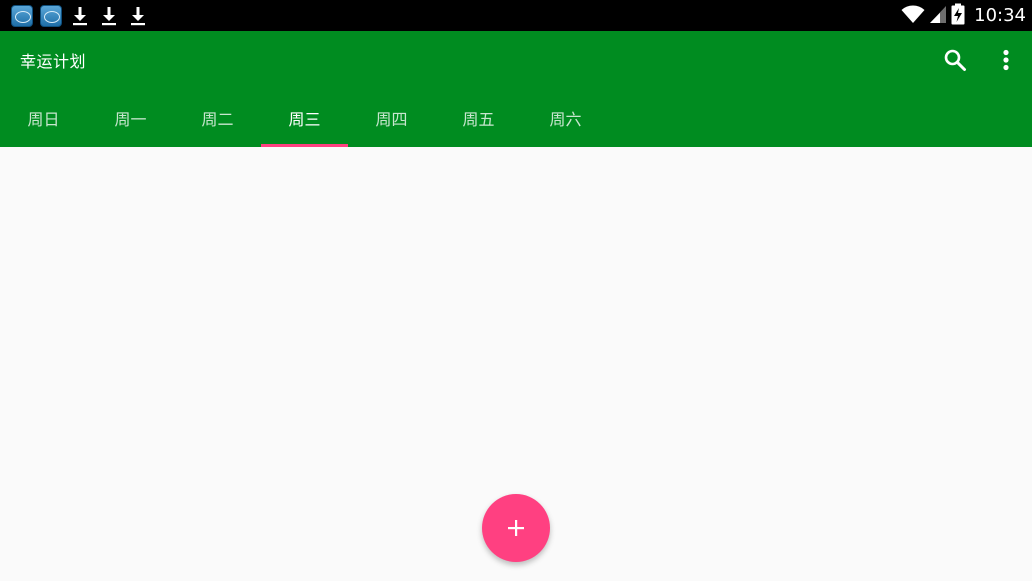 This screenshot has height=581, width=1032. I want to click on tab-wednesday: 周三, so click(304, 118).